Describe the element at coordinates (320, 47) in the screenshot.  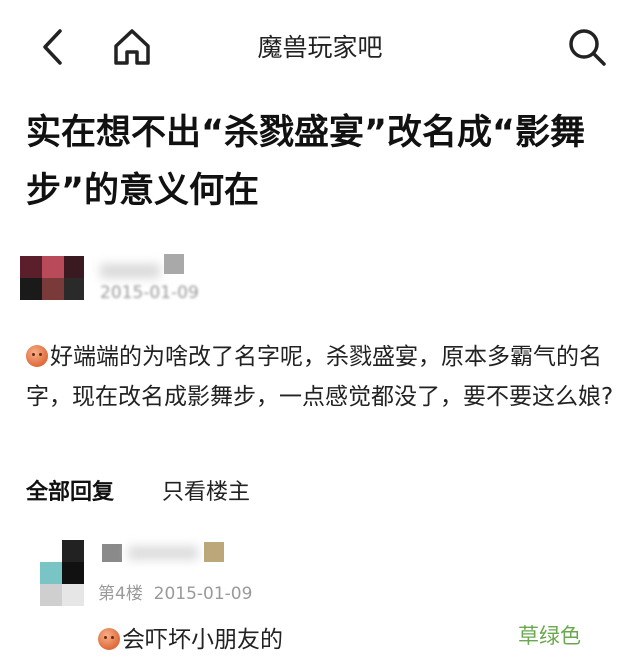
I see `forum-title: 魔兽玩家吧` at that location.